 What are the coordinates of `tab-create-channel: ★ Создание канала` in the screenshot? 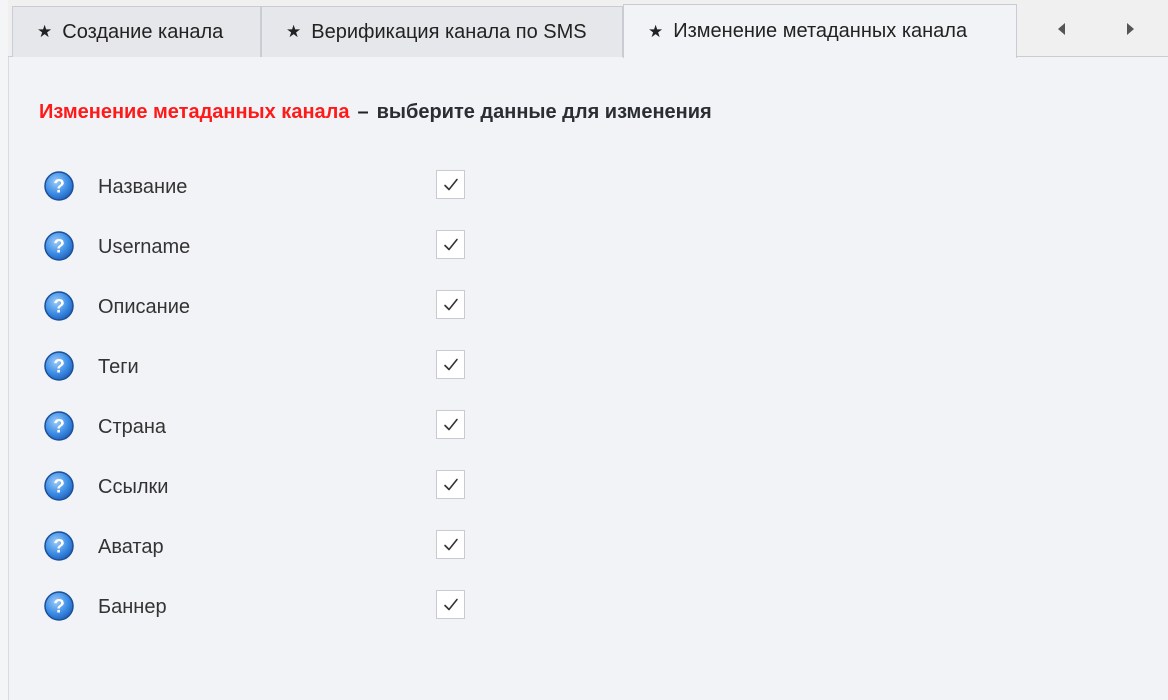 It's located at (136, 31).